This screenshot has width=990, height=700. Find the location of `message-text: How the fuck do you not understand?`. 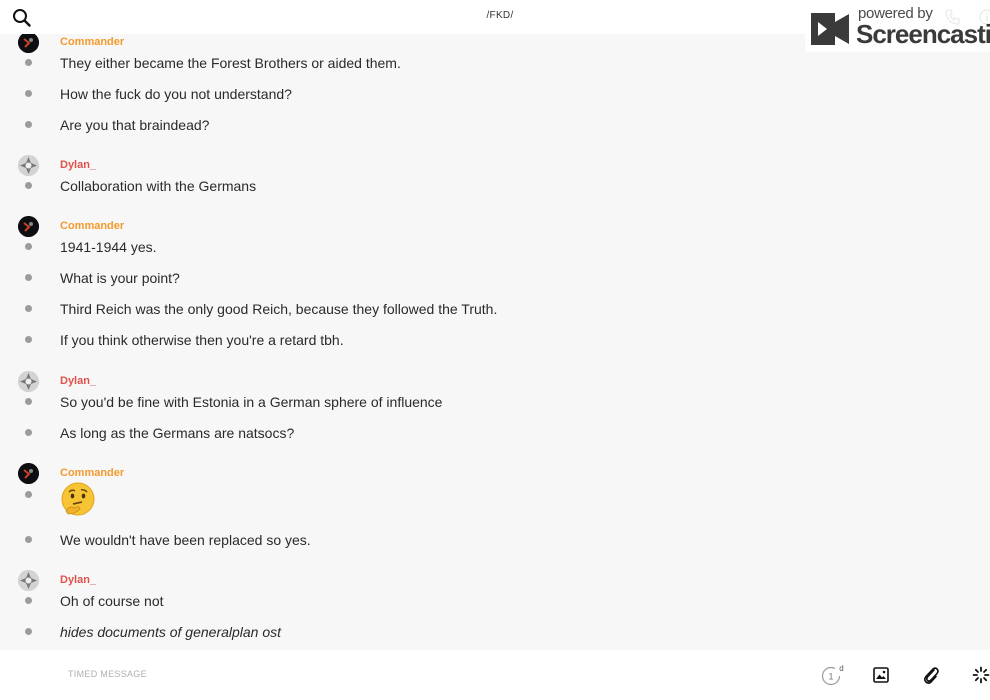

message-text: How the fuck do you not understand? is located at coordinates (176, 94).